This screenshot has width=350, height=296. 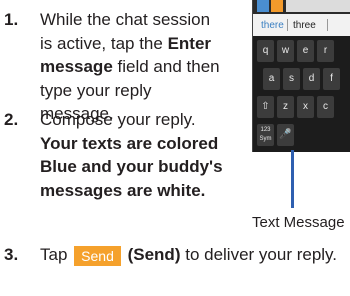 I want to click on send-icon, so click(x=277, y=6).